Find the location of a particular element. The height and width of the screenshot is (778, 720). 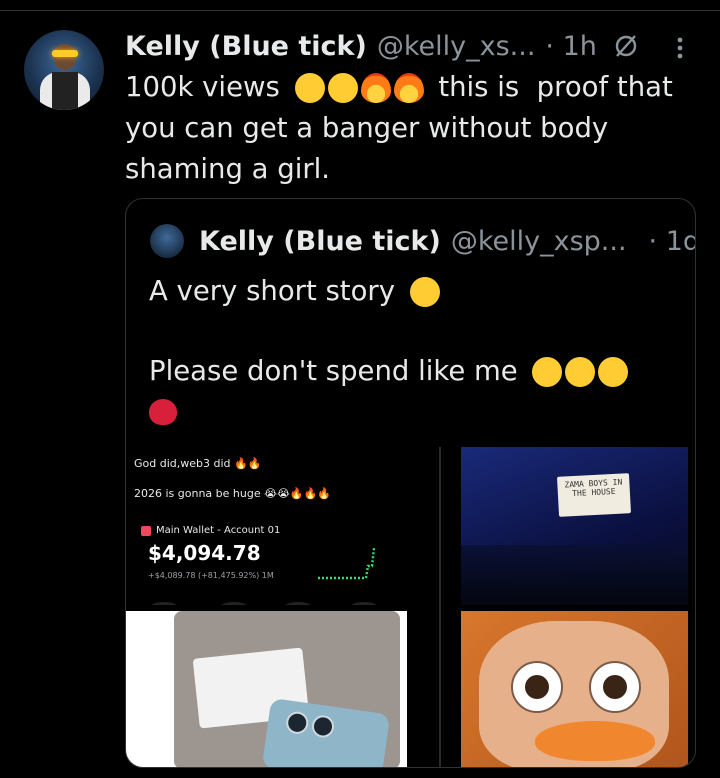

tweet-text-line1b: this is proof that is located at coordinates (555, 87).